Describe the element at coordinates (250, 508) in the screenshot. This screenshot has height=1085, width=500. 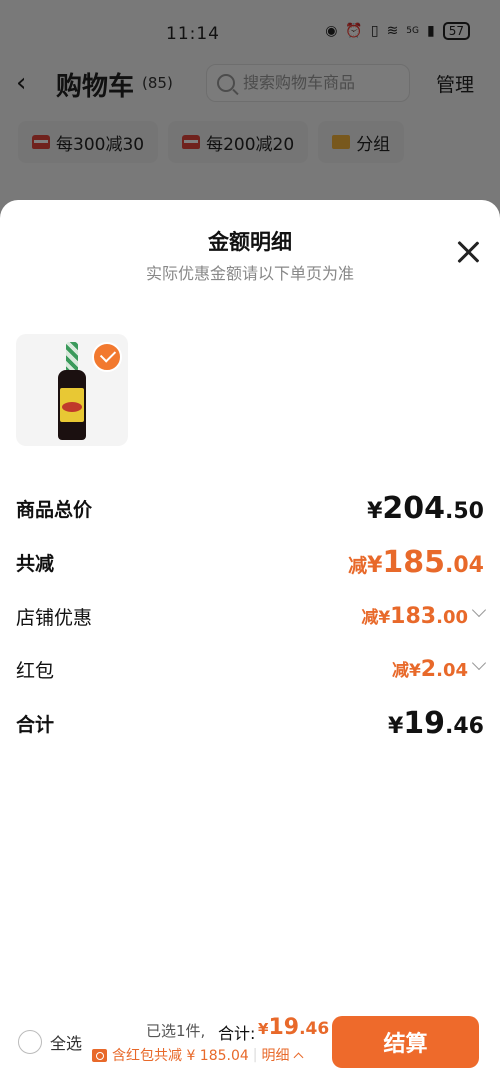
I see `row-total-price: 商品总价 ¥ 204 .50` at that location.